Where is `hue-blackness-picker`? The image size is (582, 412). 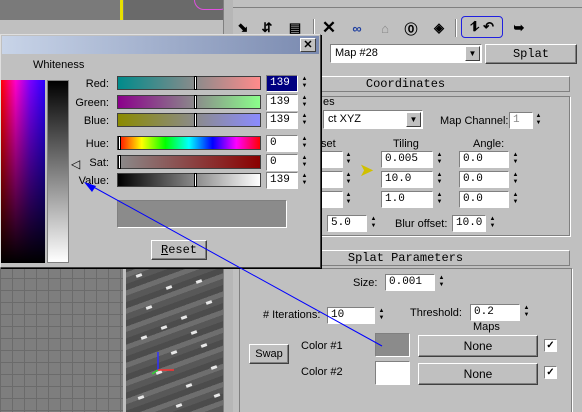
hue-blackness-picker is located at coordinates (23, 171).